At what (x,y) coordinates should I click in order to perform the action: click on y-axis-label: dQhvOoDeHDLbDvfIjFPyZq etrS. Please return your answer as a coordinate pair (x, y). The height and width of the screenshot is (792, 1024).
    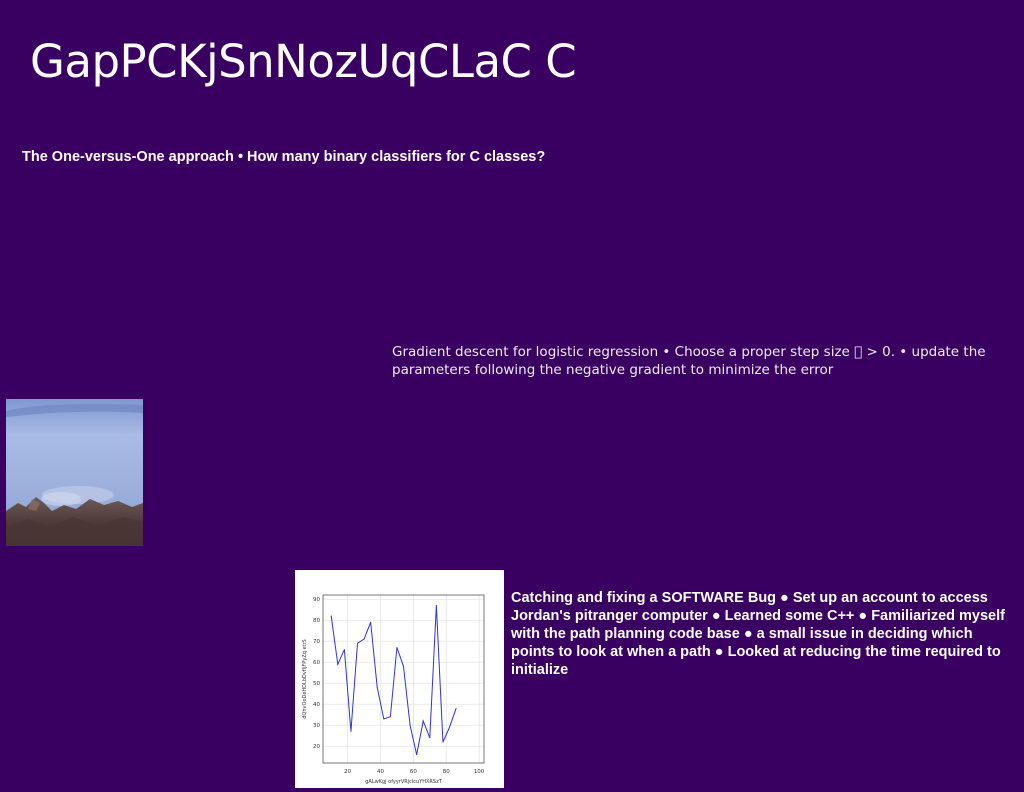
    Looking at the image, I should click on (305, 678).